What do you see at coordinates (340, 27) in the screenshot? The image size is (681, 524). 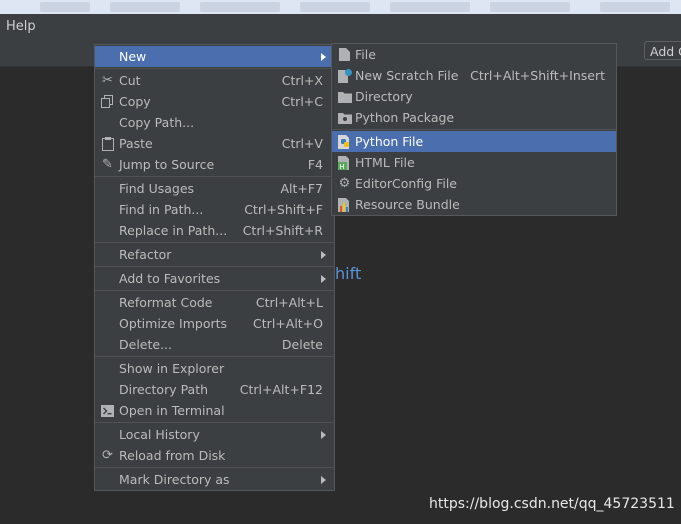 I see `menu-bar: Help` at bounding box center [340, 27].